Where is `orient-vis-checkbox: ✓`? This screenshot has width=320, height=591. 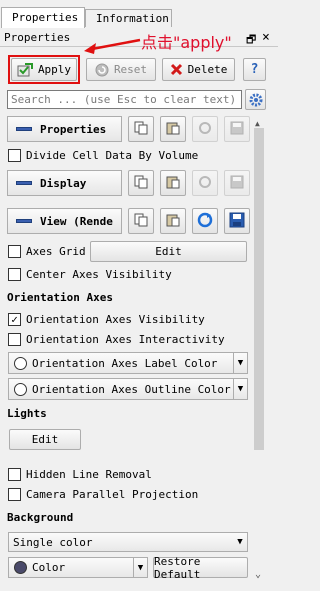
orient-vis-checkbox: ✓ is located at coordinates (14, 319).